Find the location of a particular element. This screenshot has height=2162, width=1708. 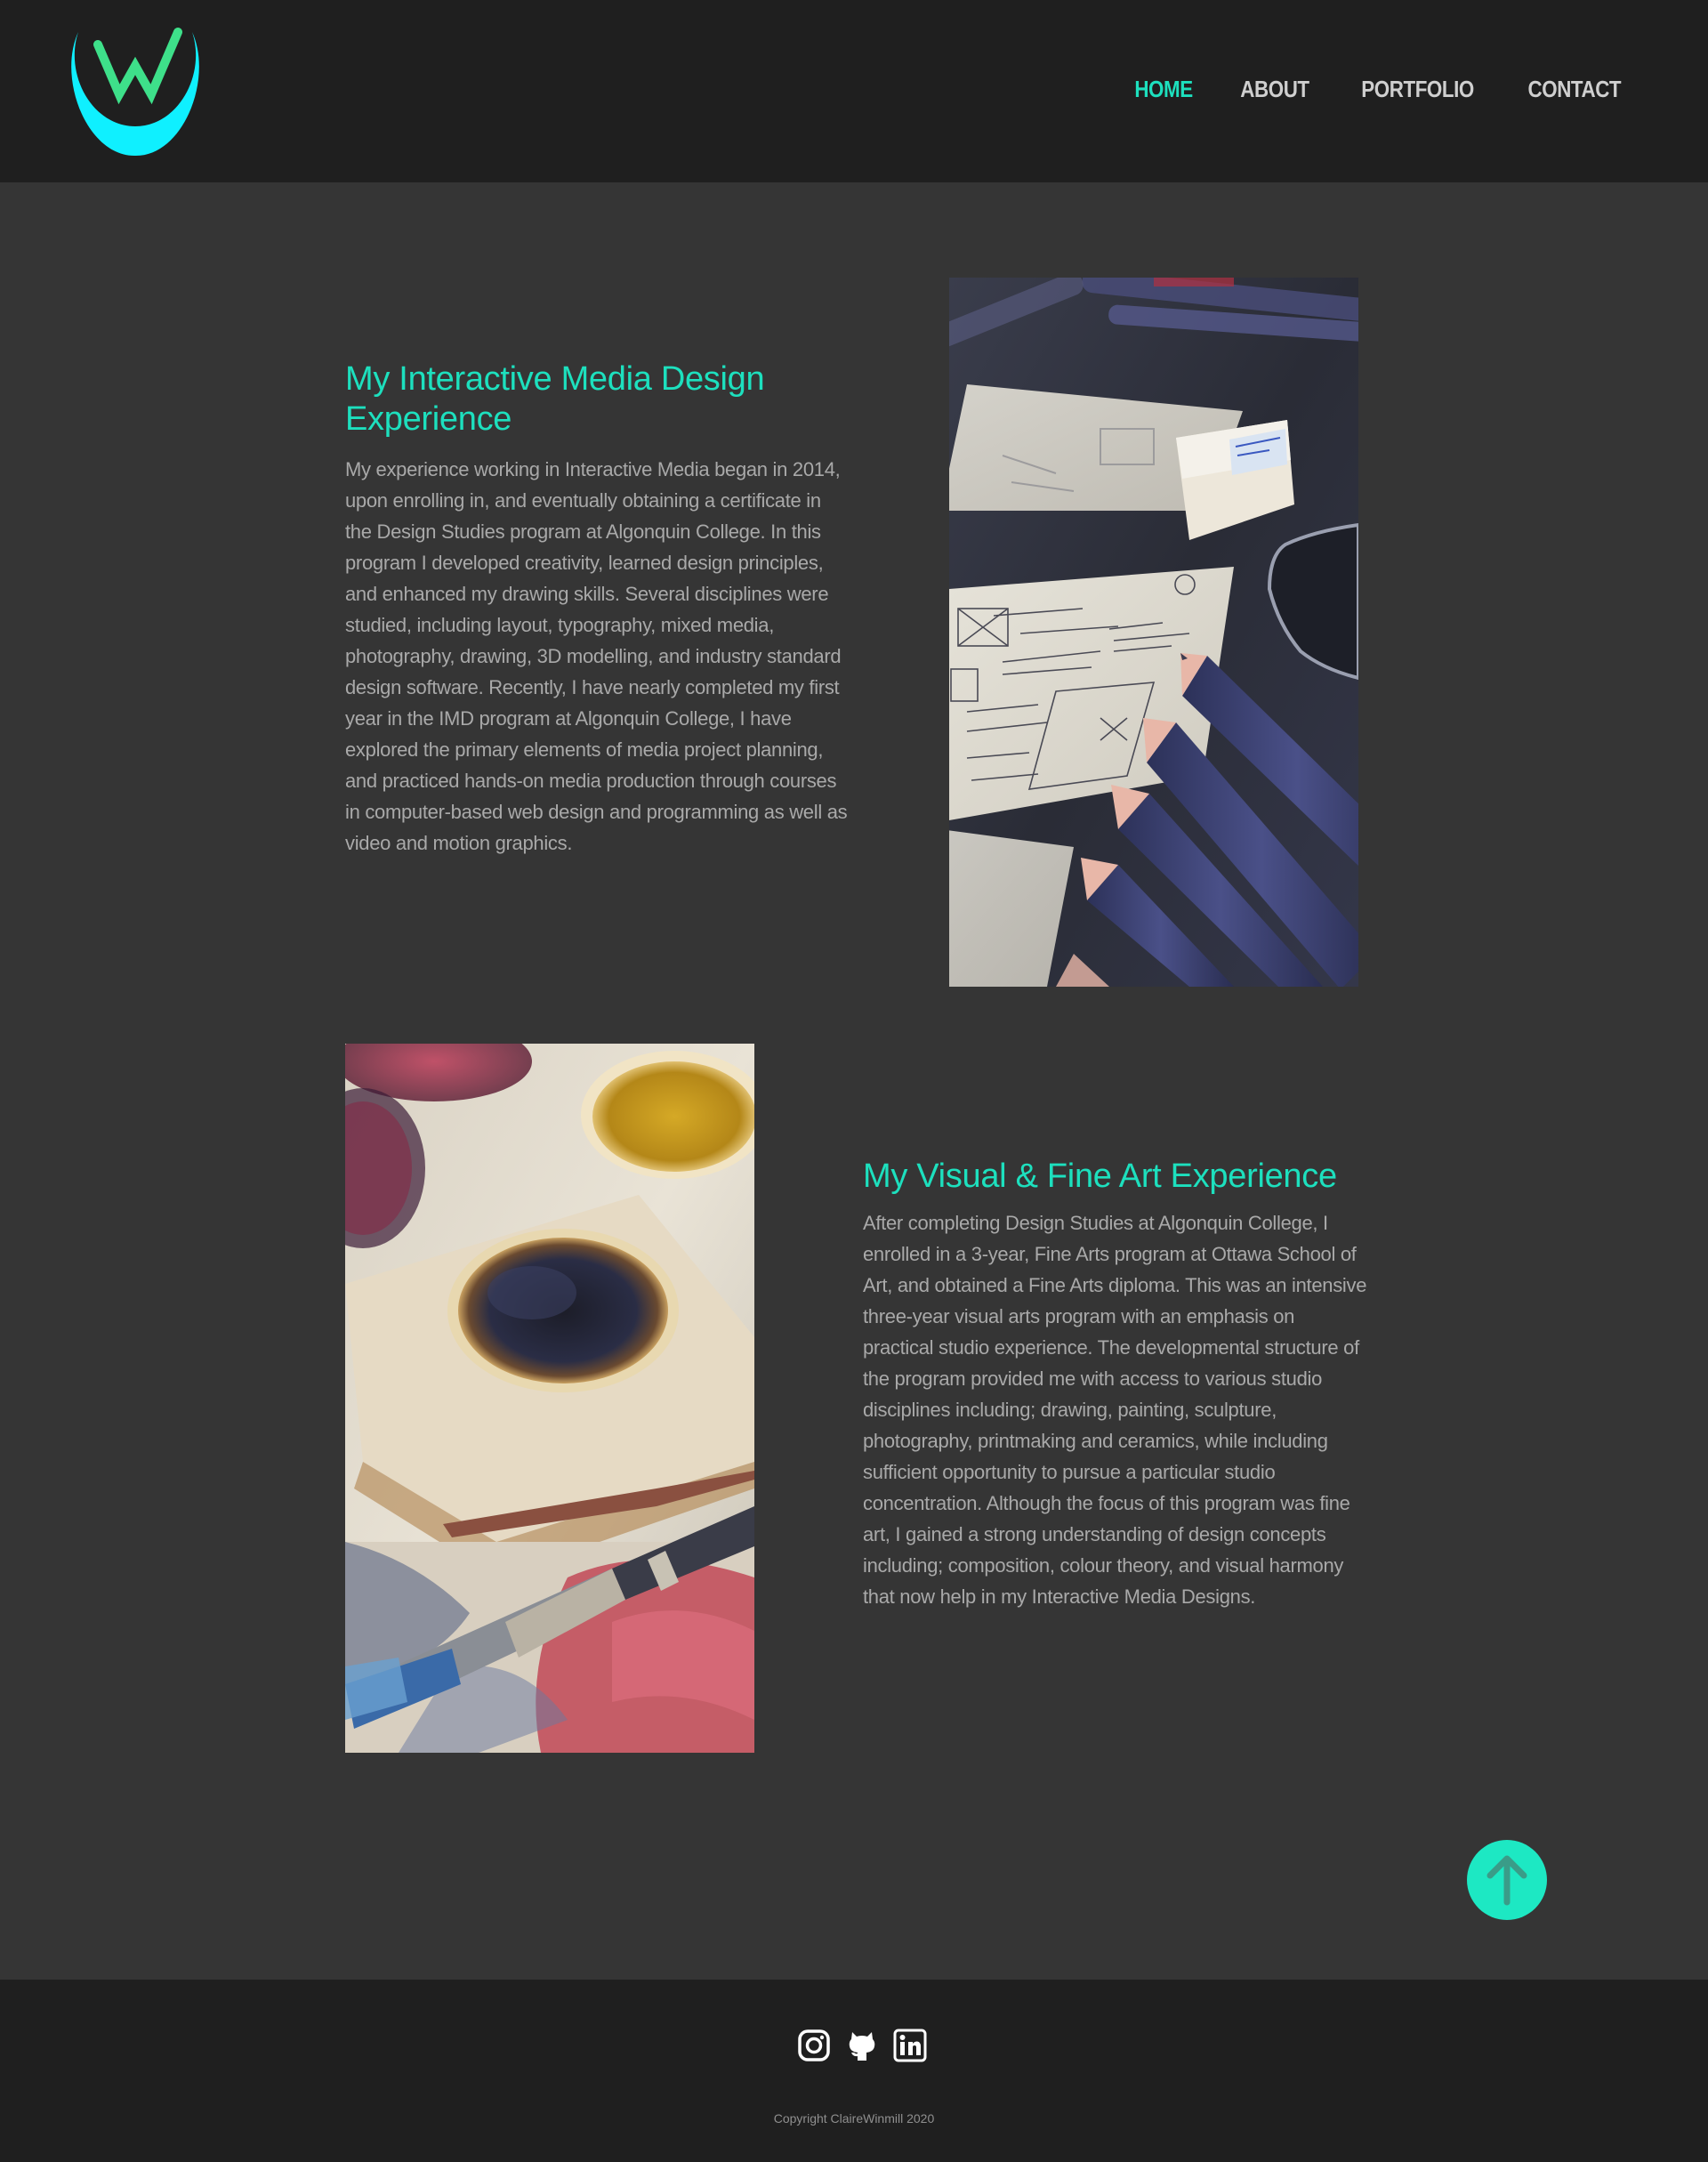

section-title-fine-art: My Visual & Fine Art Experience is located at coordinates (1100, 1176).